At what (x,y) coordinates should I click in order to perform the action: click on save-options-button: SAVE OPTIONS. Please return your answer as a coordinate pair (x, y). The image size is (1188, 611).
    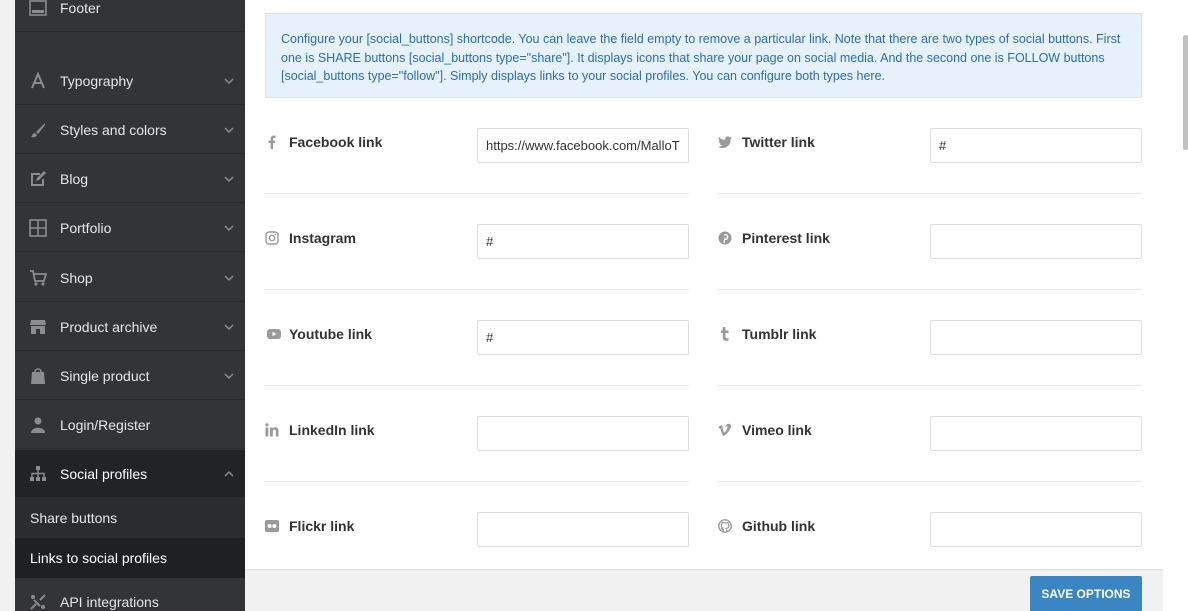
    Looking at the image, I should click on (1086, 593).